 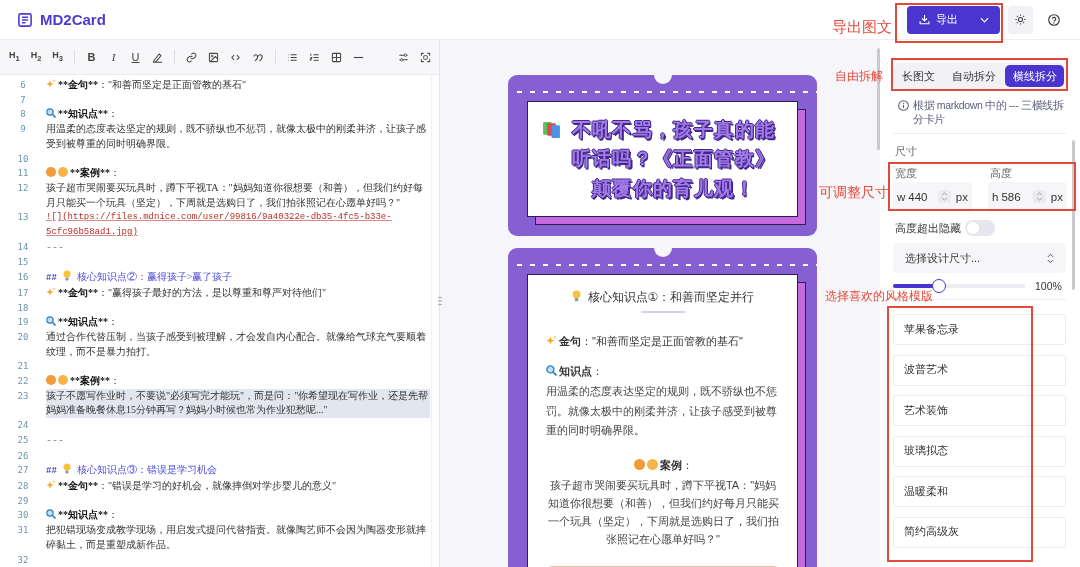 I want to click on code-line: **案例**：, so click(x=95, y=381).